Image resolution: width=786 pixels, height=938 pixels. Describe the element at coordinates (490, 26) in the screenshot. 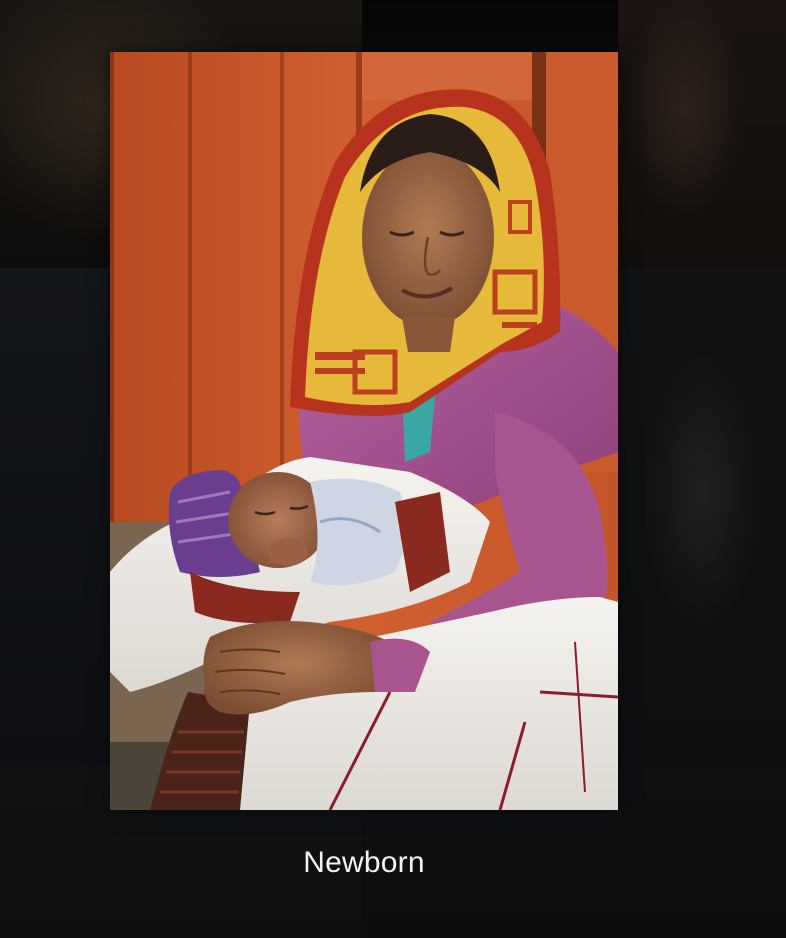

I see `background-thumbnail-top-middle` at that location.